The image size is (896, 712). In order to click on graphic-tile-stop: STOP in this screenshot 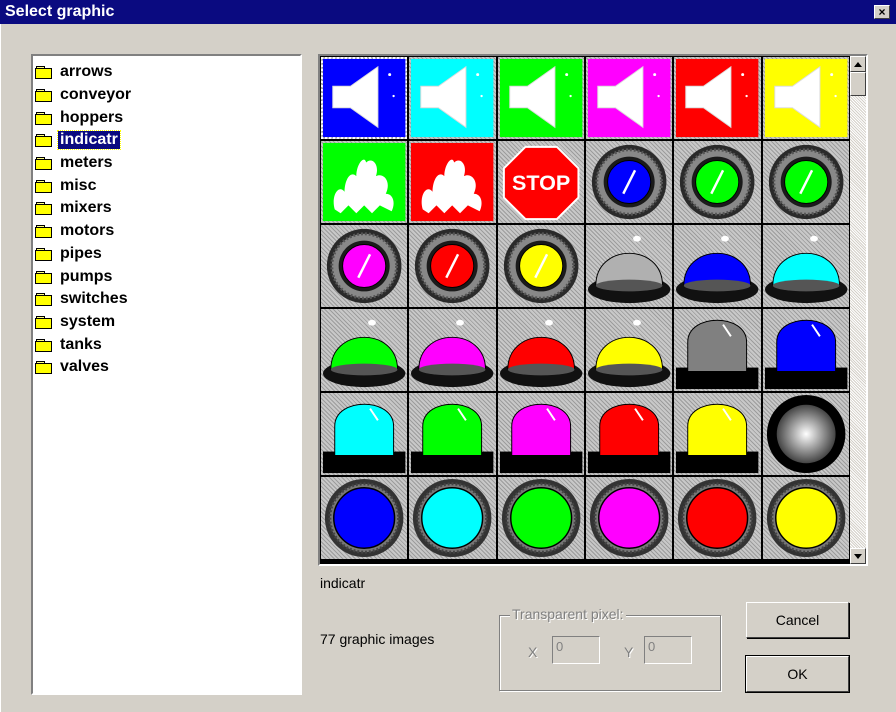, I will do `click(540, 182)`.